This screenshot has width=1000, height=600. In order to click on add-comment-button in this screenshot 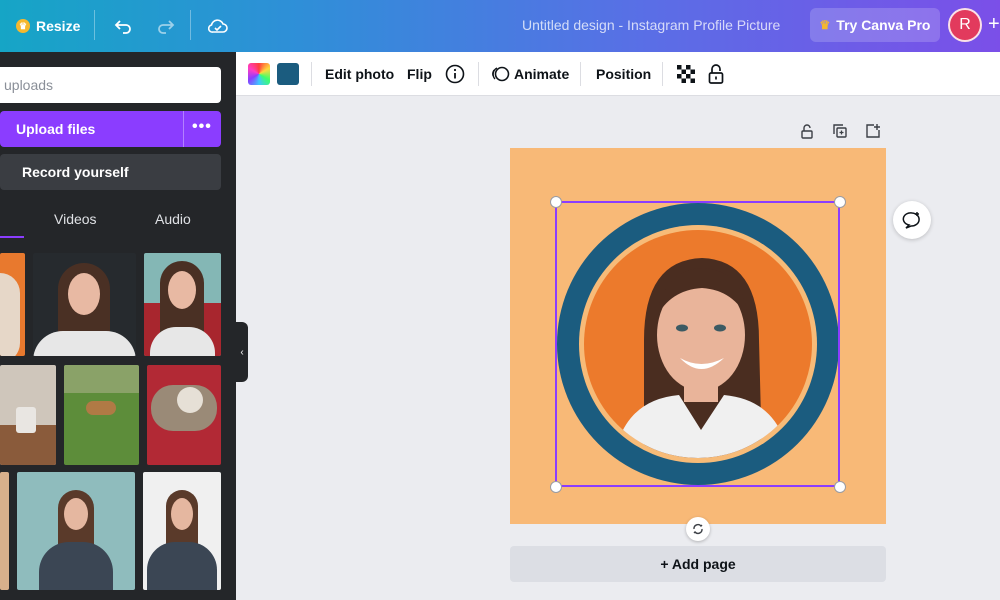, I will do `click(912, 220)`.